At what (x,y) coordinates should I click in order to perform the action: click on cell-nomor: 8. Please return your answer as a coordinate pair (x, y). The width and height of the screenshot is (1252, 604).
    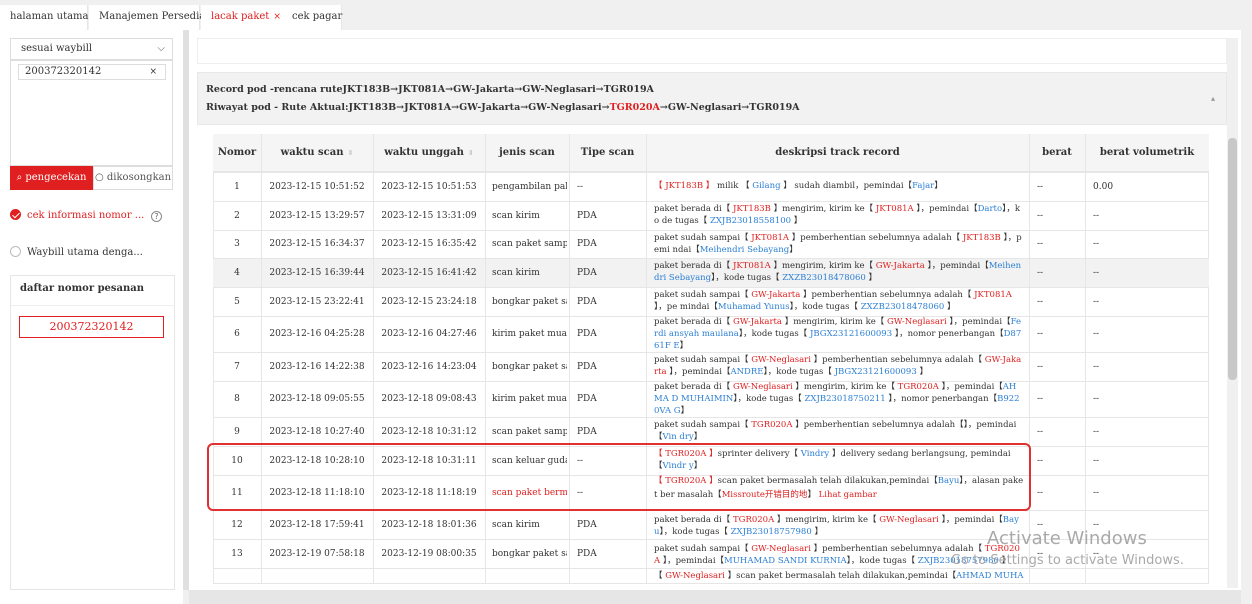
    Looking at the image, I should click on (237, 399).